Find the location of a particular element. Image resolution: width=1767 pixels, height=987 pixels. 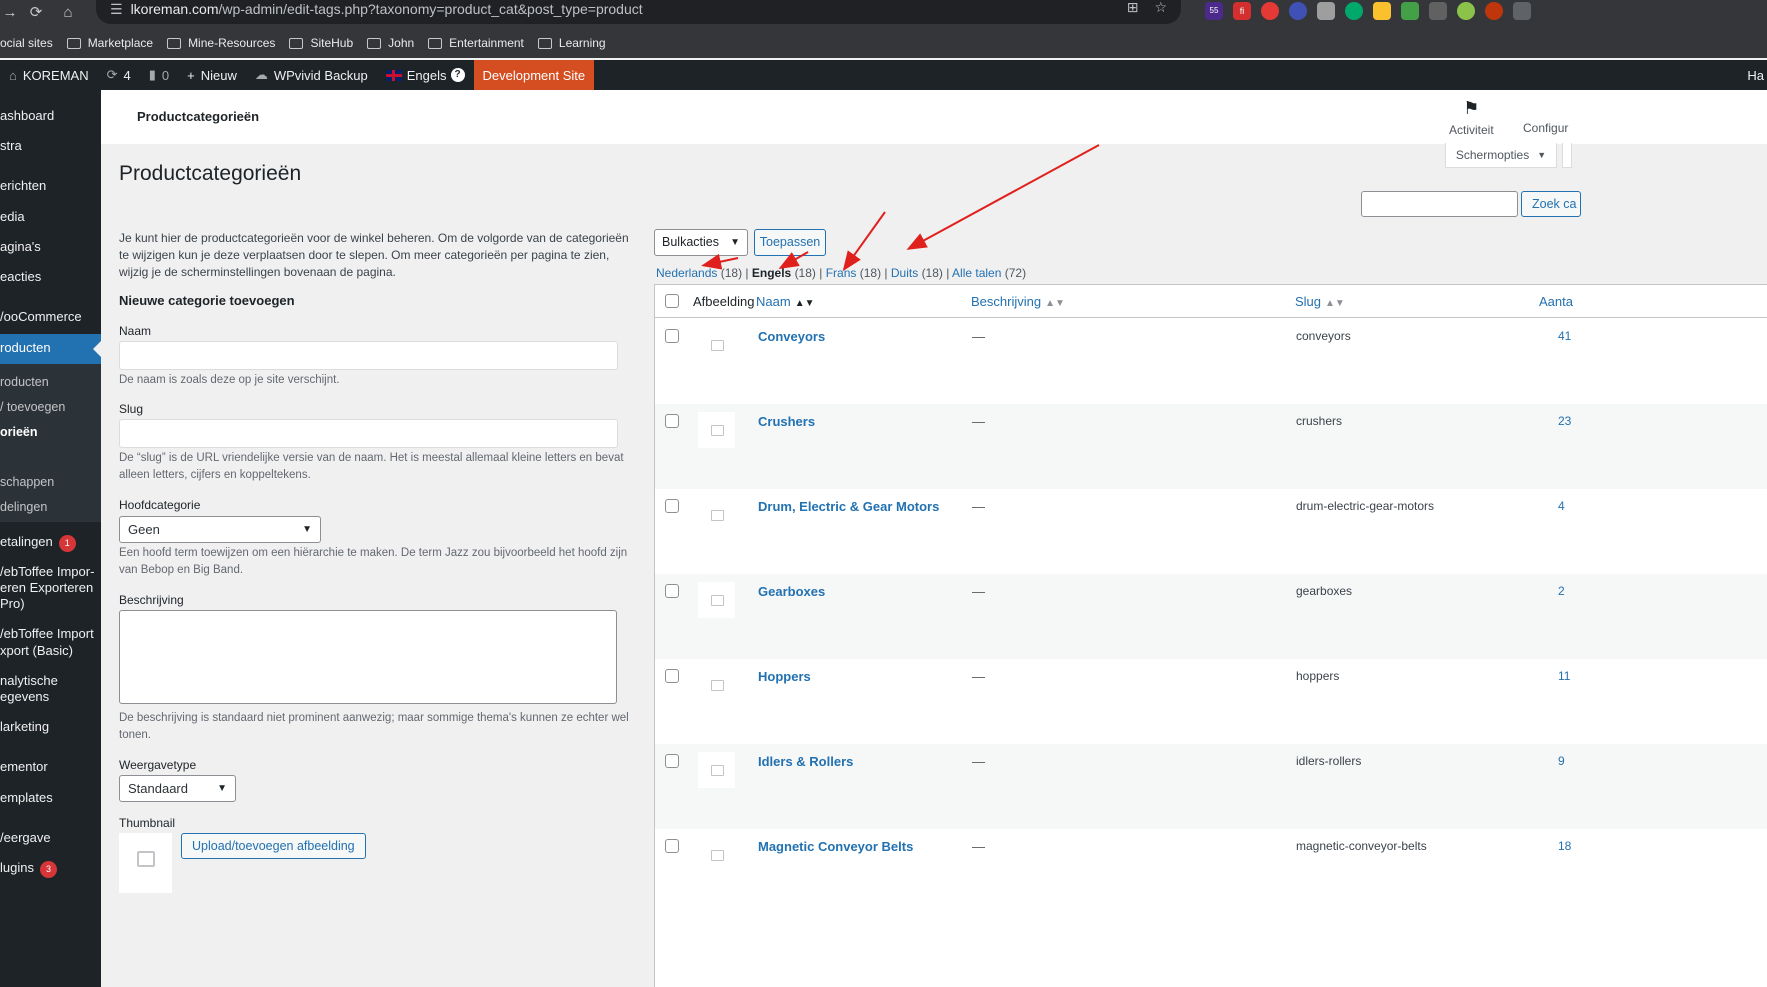

submenu-reviews: delingen is located at coordinates (23, 507).